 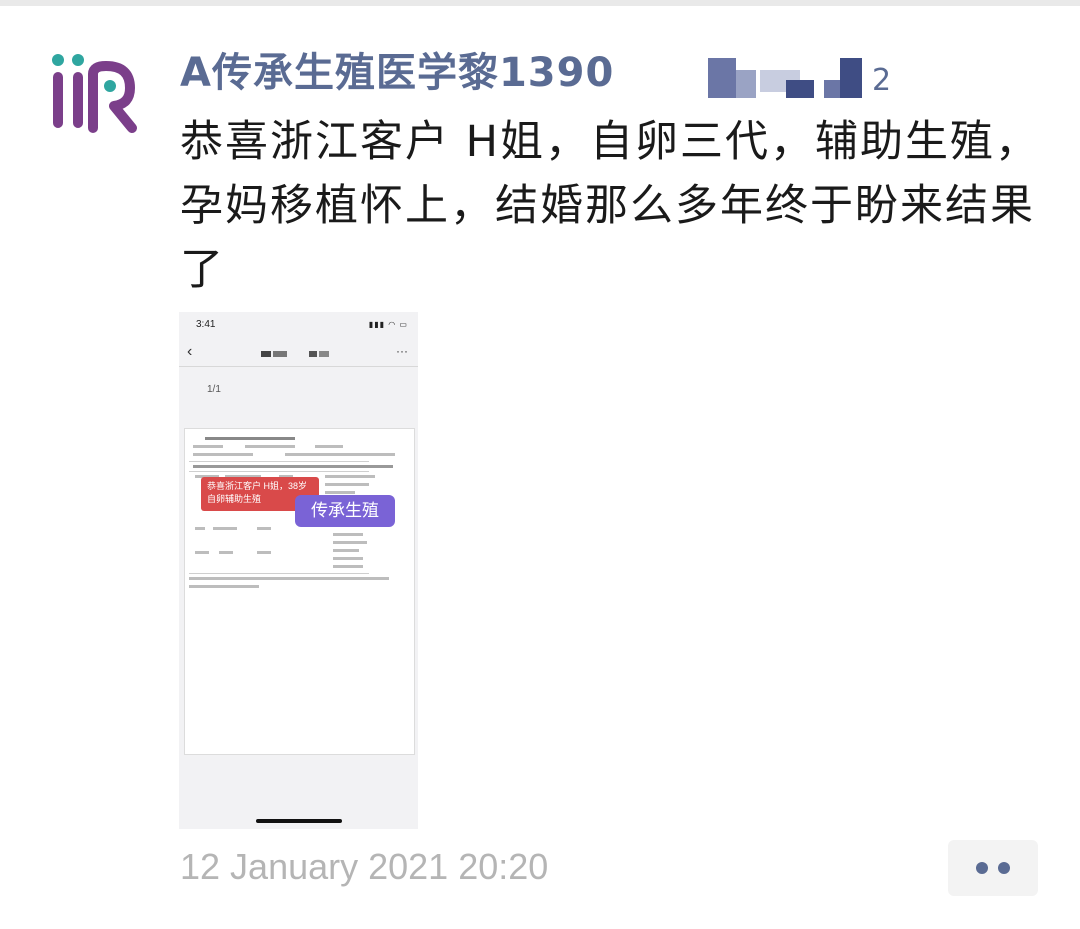 I want to click on top-divider, so click(x=540, y=3).